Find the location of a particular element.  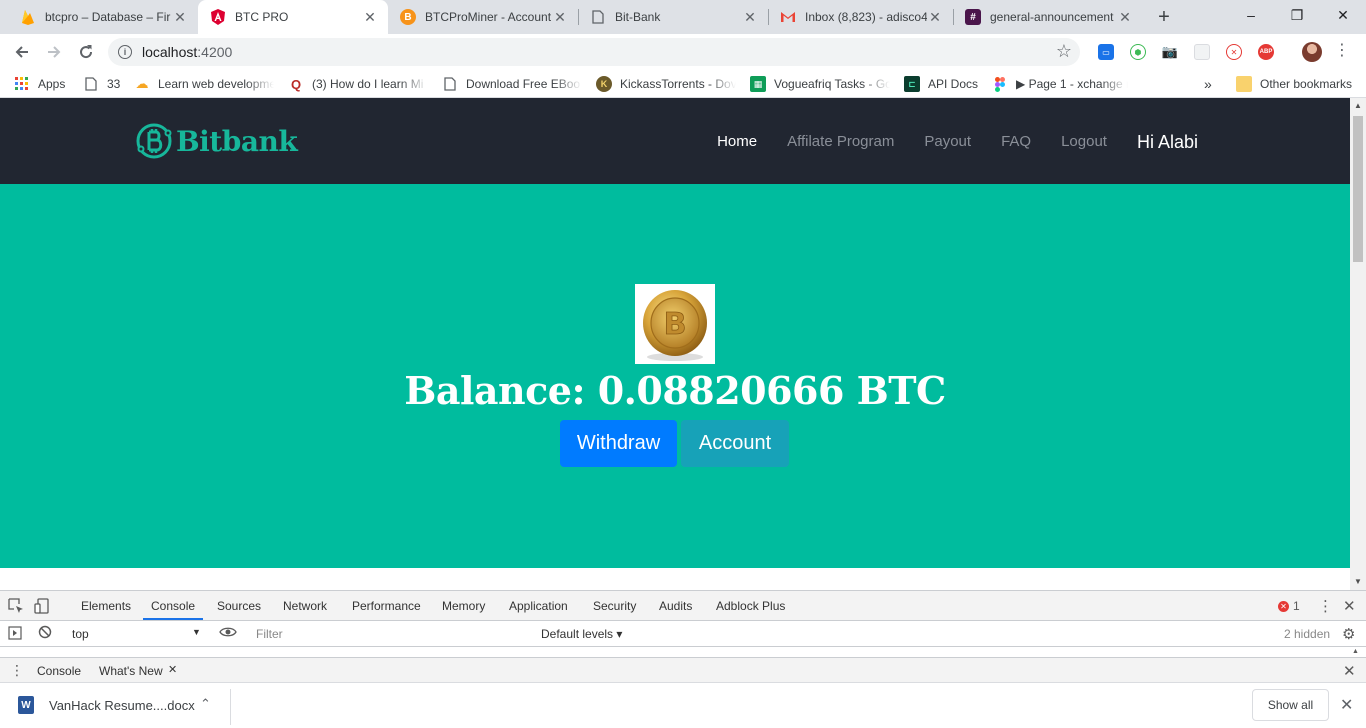

close-drawer-tab-icon: ✕ is located at coordinates (172, 669).